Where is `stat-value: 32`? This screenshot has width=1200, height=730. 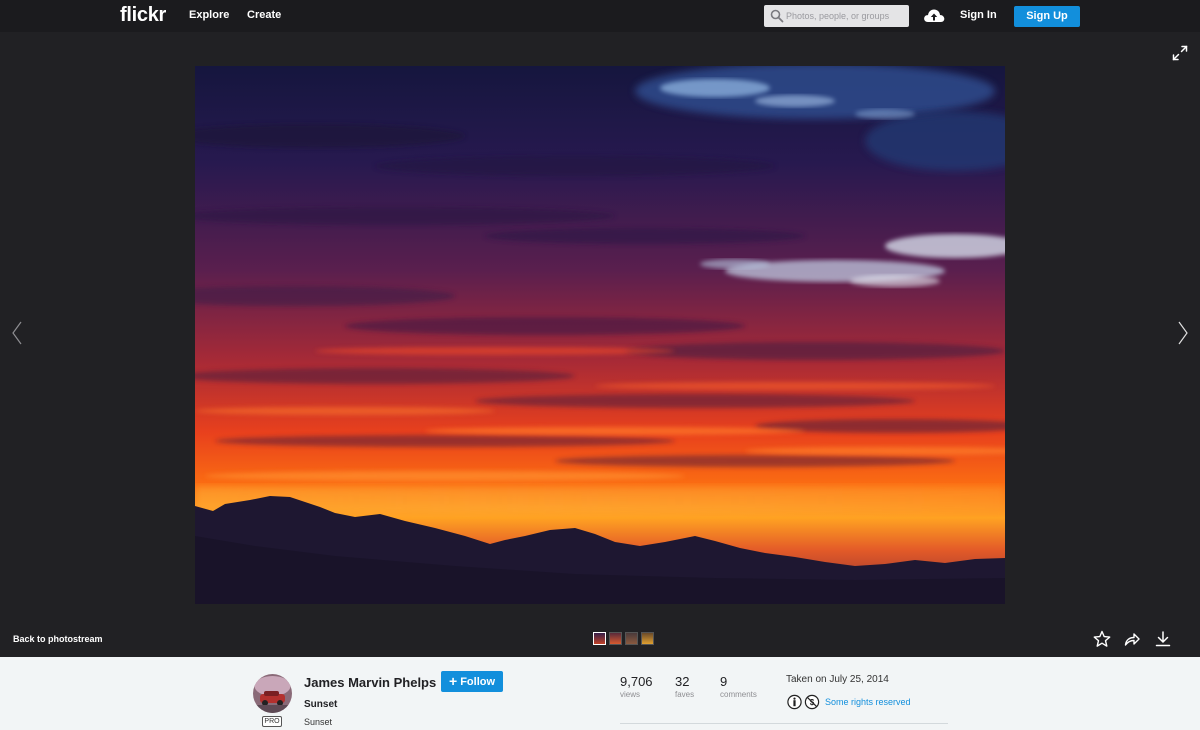 stat-value: 32 is located at coordinates (682, 681).